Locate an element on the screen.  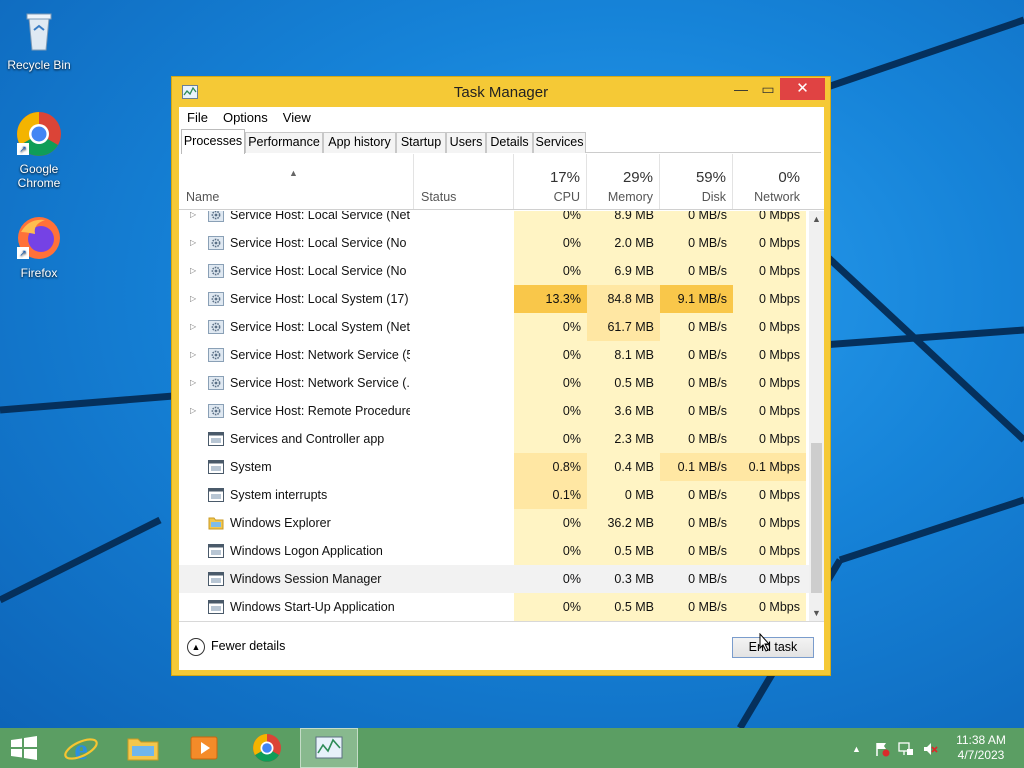
taskbar-internet-explorer: e is located at coordinates (81, 748).